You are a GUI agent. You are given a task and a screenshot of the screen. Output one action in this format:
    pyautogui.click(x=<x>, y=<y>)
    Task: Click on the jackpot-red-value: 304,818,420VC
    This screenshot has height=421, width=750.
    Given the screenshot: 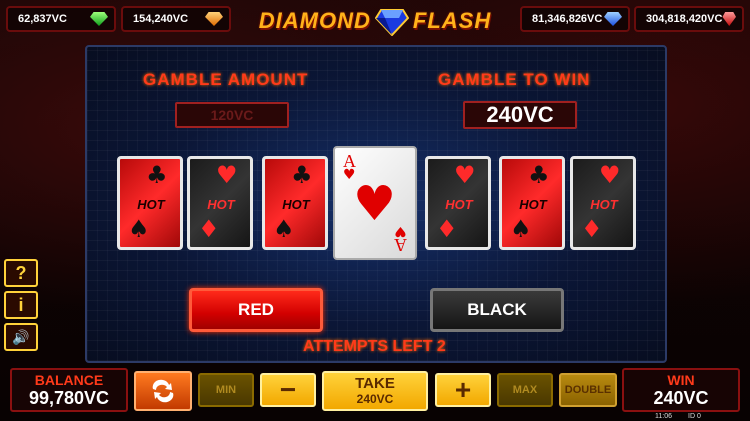 What is the action you would take?
    pyautogui.click(x=684, y=19)
    